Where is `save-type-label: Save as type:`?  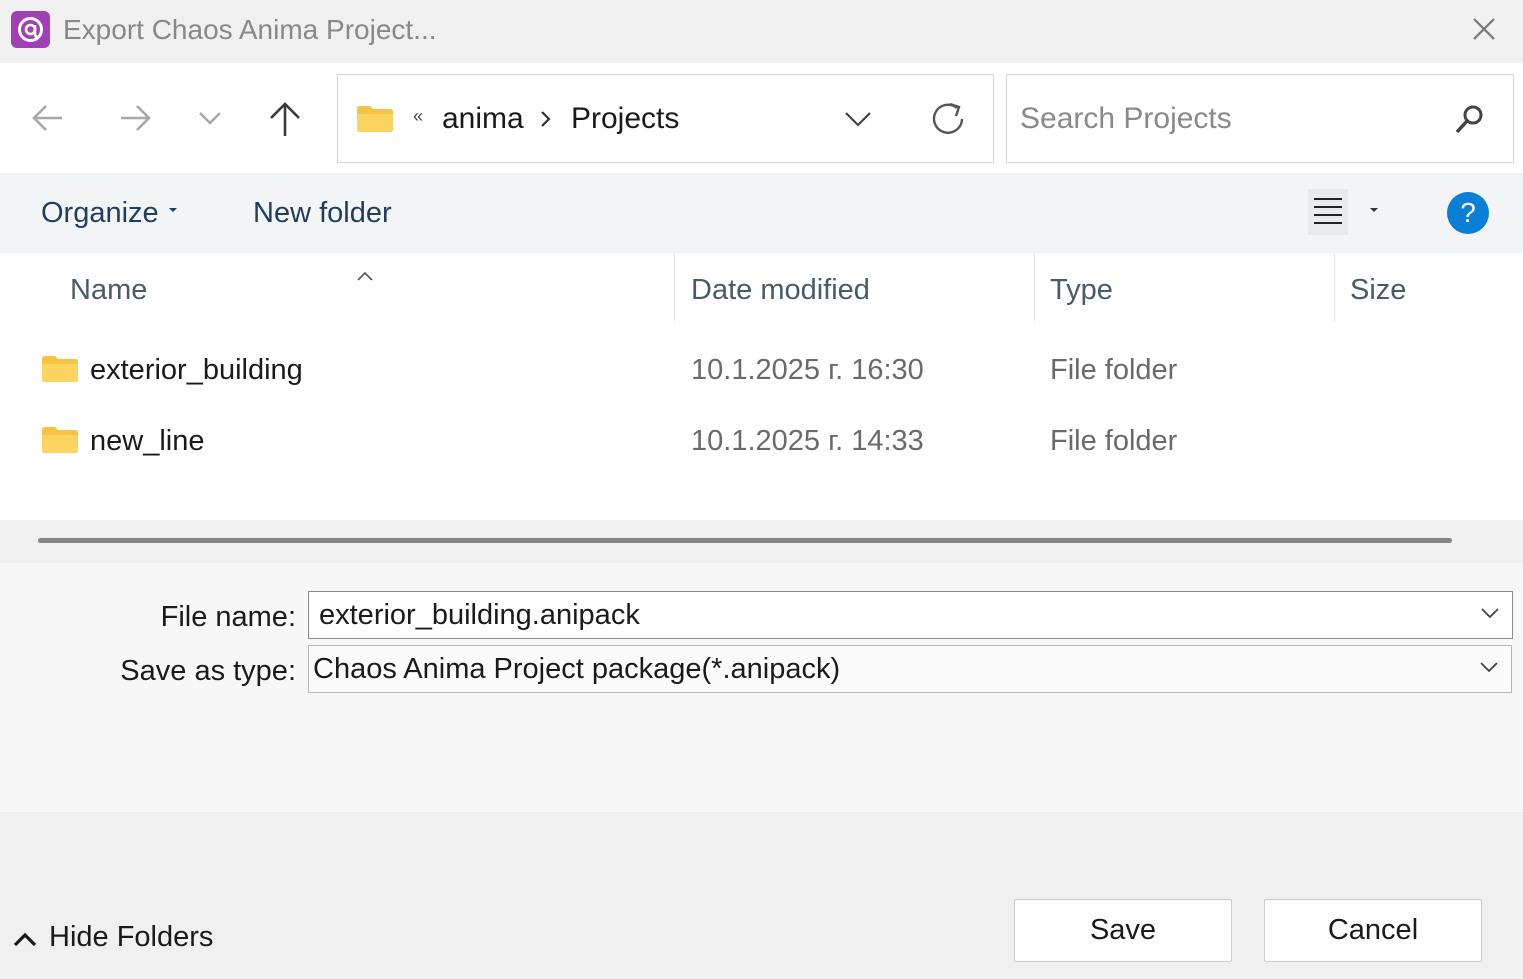
save-type-label: Save as type: is located at coordinates (208, 671).